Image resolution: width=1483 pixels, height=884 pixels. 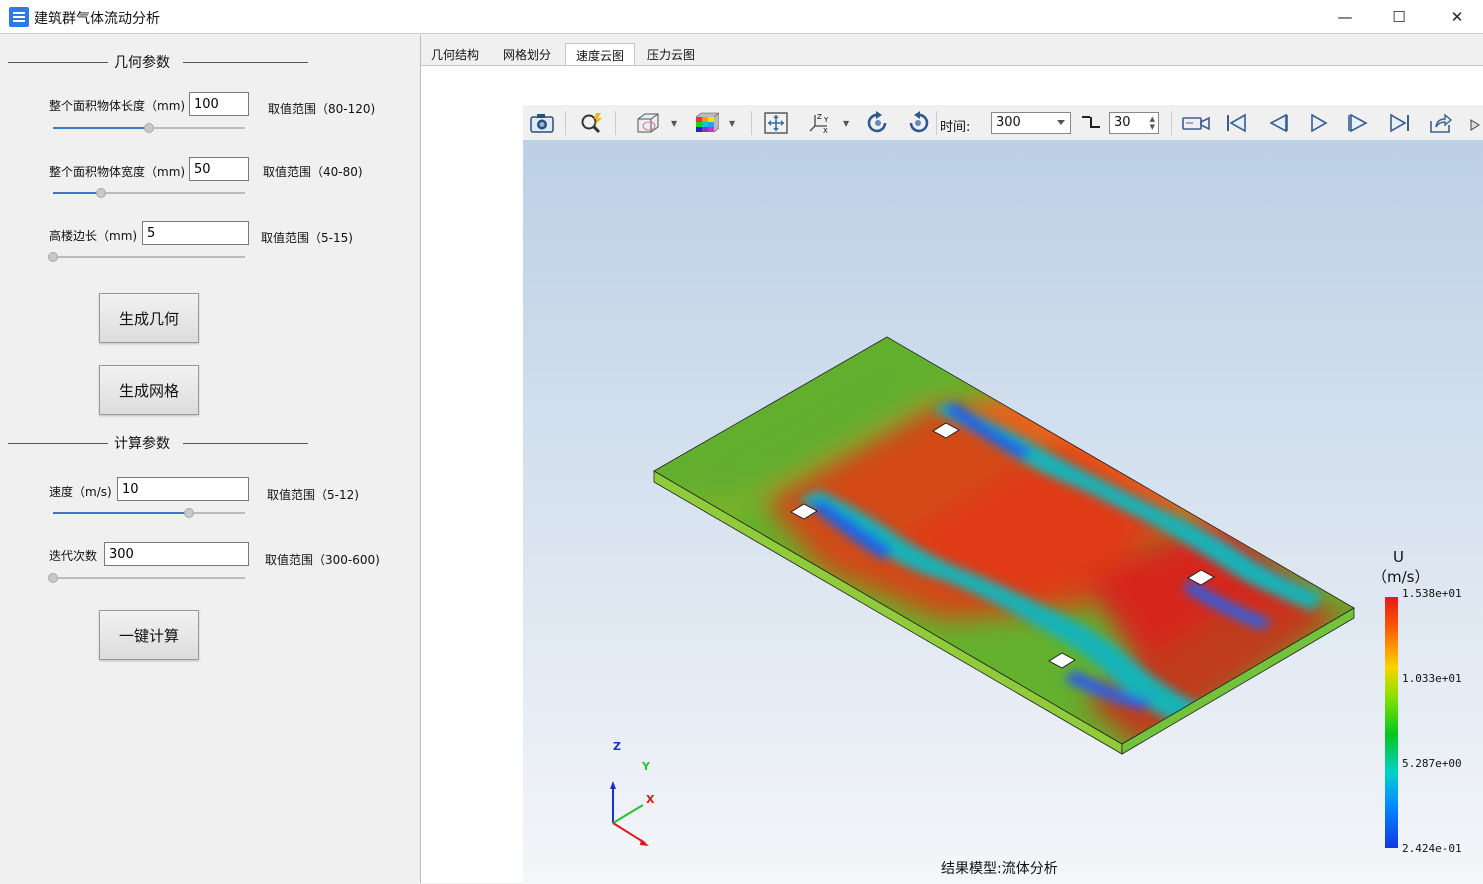 What do you see at coordinates (846, 123) in the screenshot?
I see `axes-caret-icon: ▼` at bounding box center [846, 123].